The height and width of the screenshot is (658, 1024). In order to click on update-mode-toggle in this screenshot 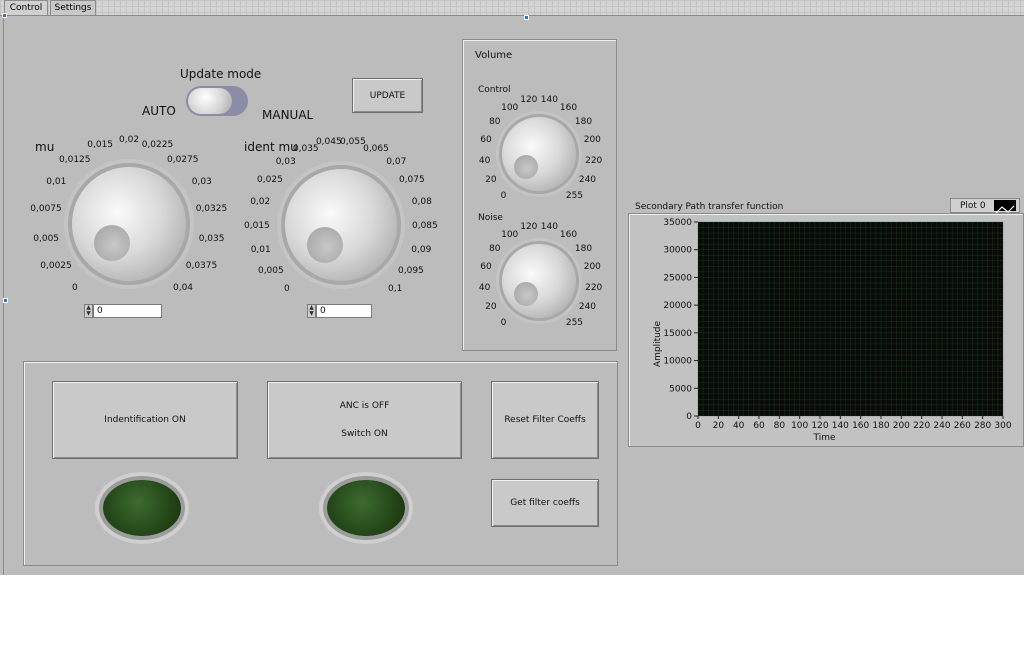, I will do `click(217, 101)`.